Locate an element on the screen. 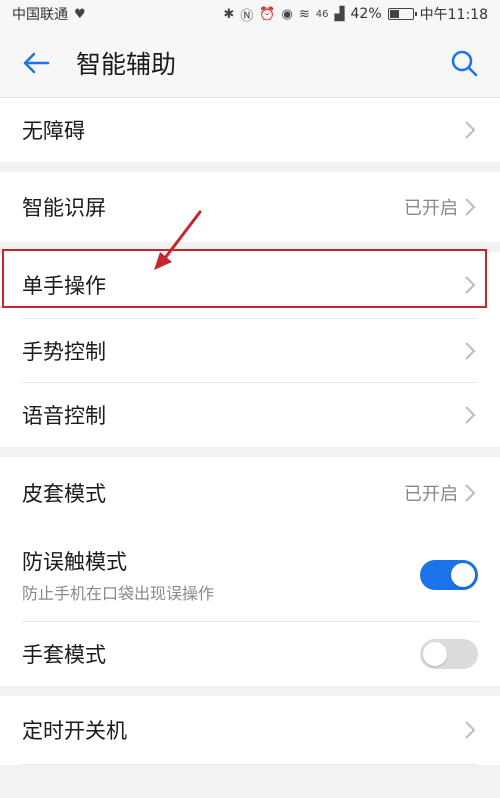 The width and height of the screenshot is (500, 798). search-icon is located at coordinates (464, 63).